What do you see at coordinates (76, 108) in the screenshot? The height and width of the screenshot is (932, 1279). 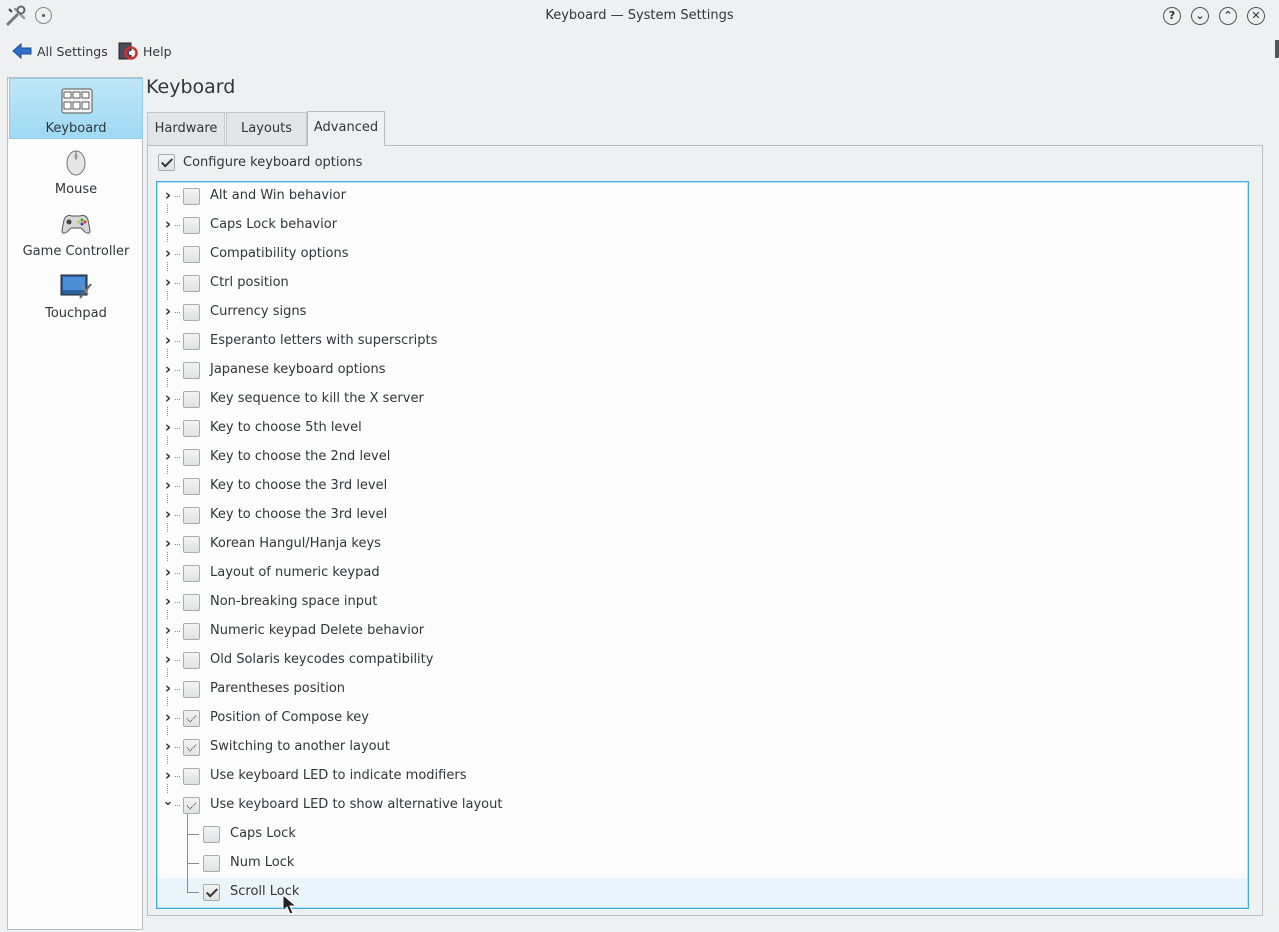 I see `sidebar-item-keyboard: Keyboard` at bounding box center [76, 108].